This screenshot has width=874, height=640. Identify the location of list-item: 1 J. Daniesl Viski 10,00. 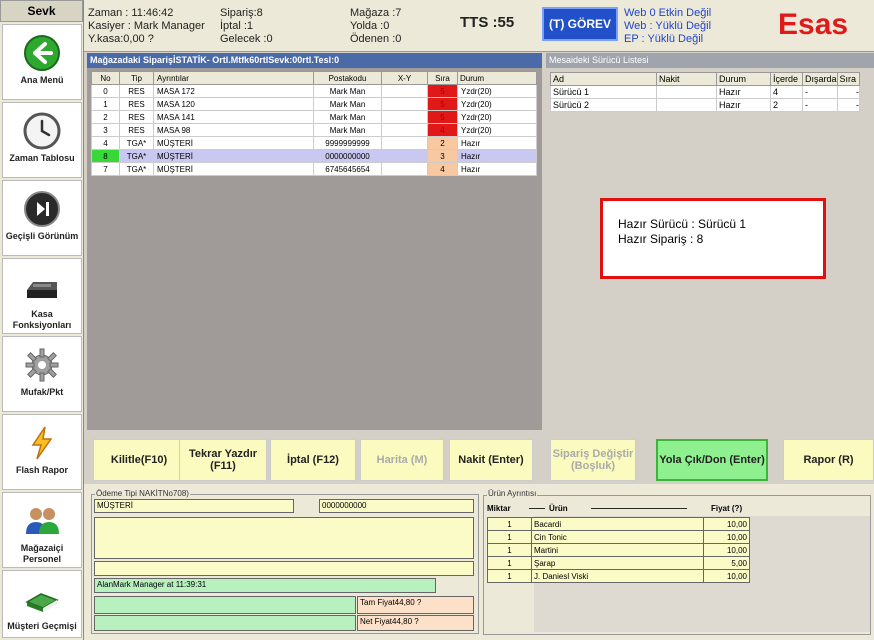
(618, 576).